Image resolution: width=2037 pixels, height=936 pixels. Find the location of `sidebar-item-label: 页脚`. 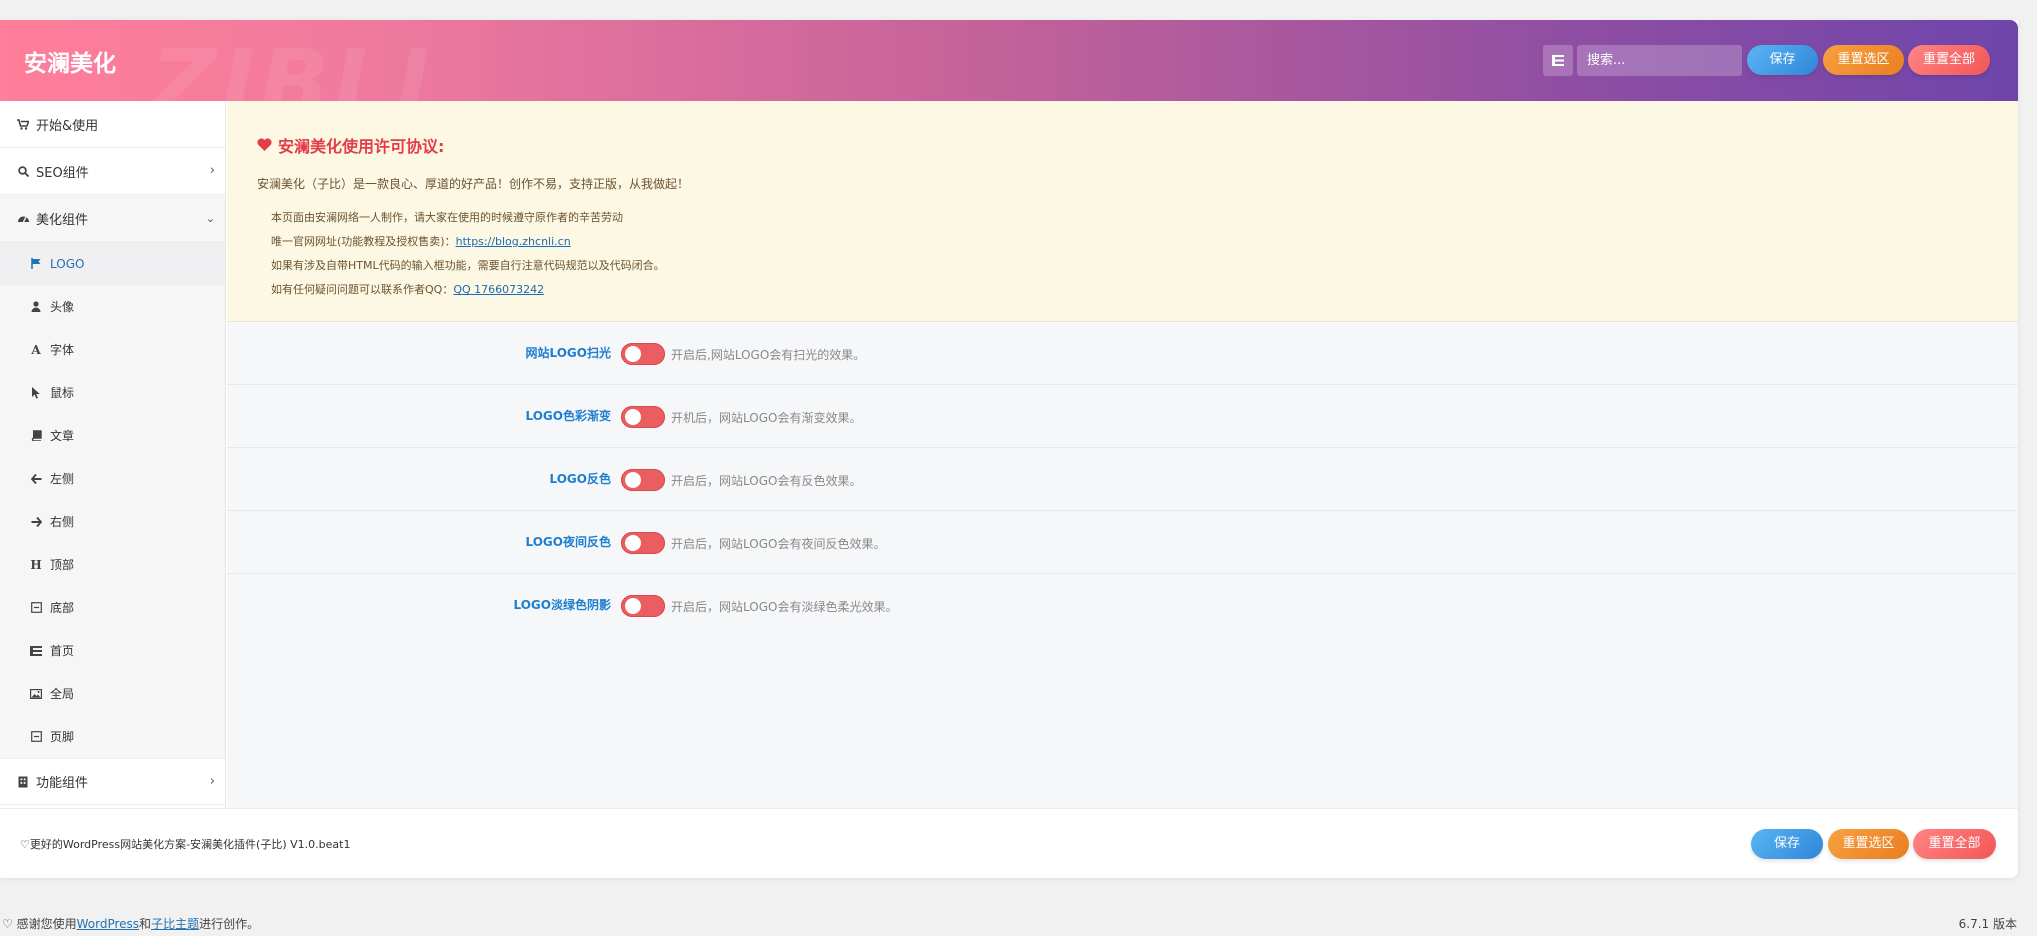

sidebar-item-label: 页脚 is located at coordinates (62, 737).